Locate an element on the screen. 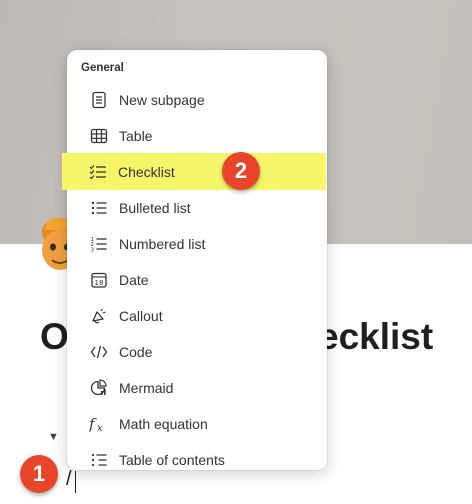 This screenshot has height=504, width=472. numbered-list-icon: 123 is located at coordinates (99, 244).